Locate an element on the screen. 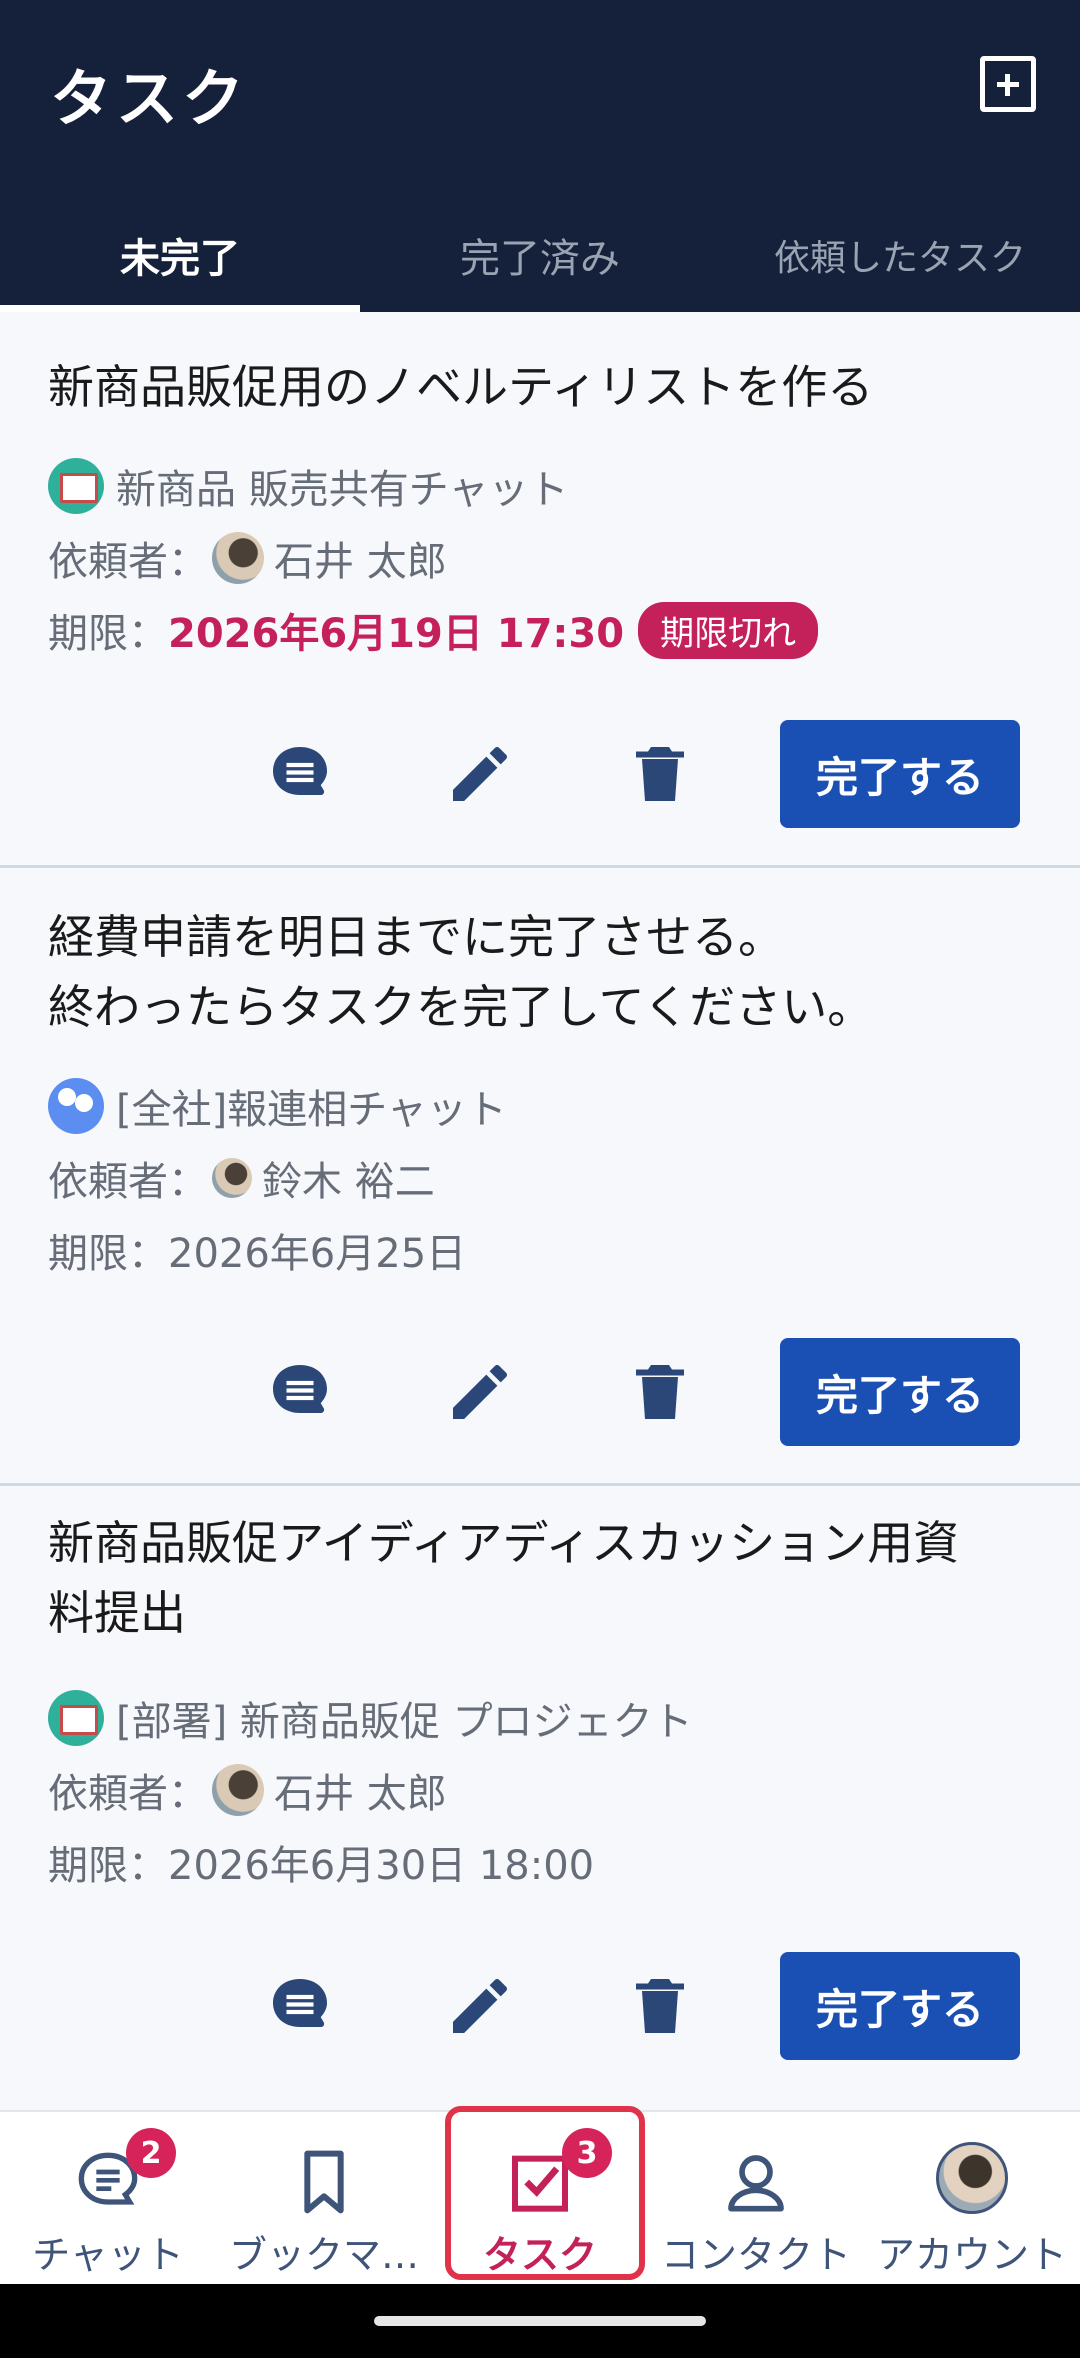 The width and height of the screenshot is (1080, 2358). tab-incomplete: 未完了 is located at coordinates (180, 255).